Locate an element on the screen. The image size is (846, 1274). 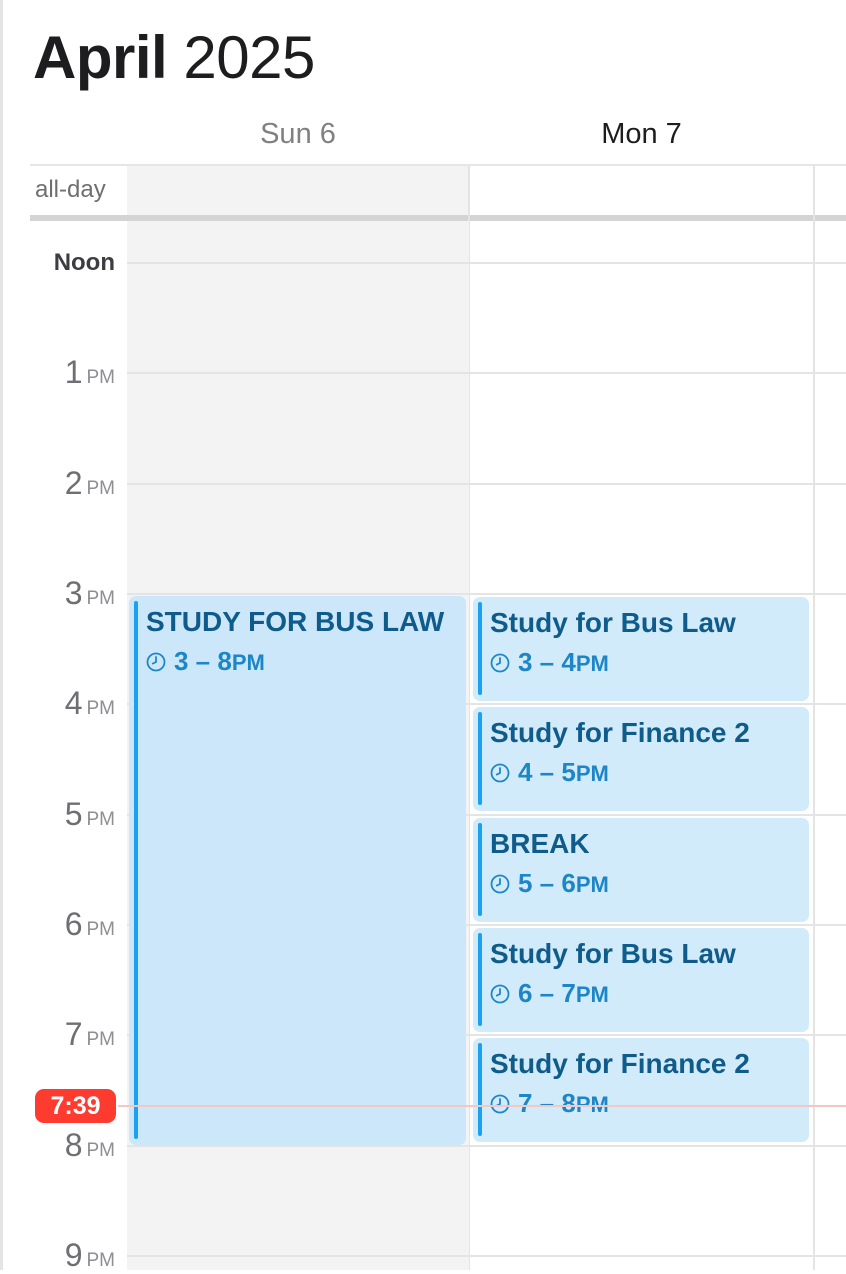
hour-label: 1 PM is located at coordinates (89, 372).